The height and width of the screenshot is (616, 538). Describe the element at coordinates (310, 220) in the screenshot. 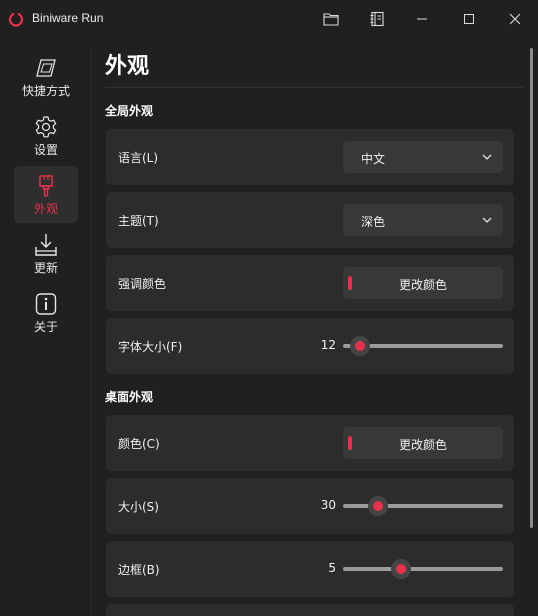

I see `theme-setting: 主题(T) 深色` at that location.